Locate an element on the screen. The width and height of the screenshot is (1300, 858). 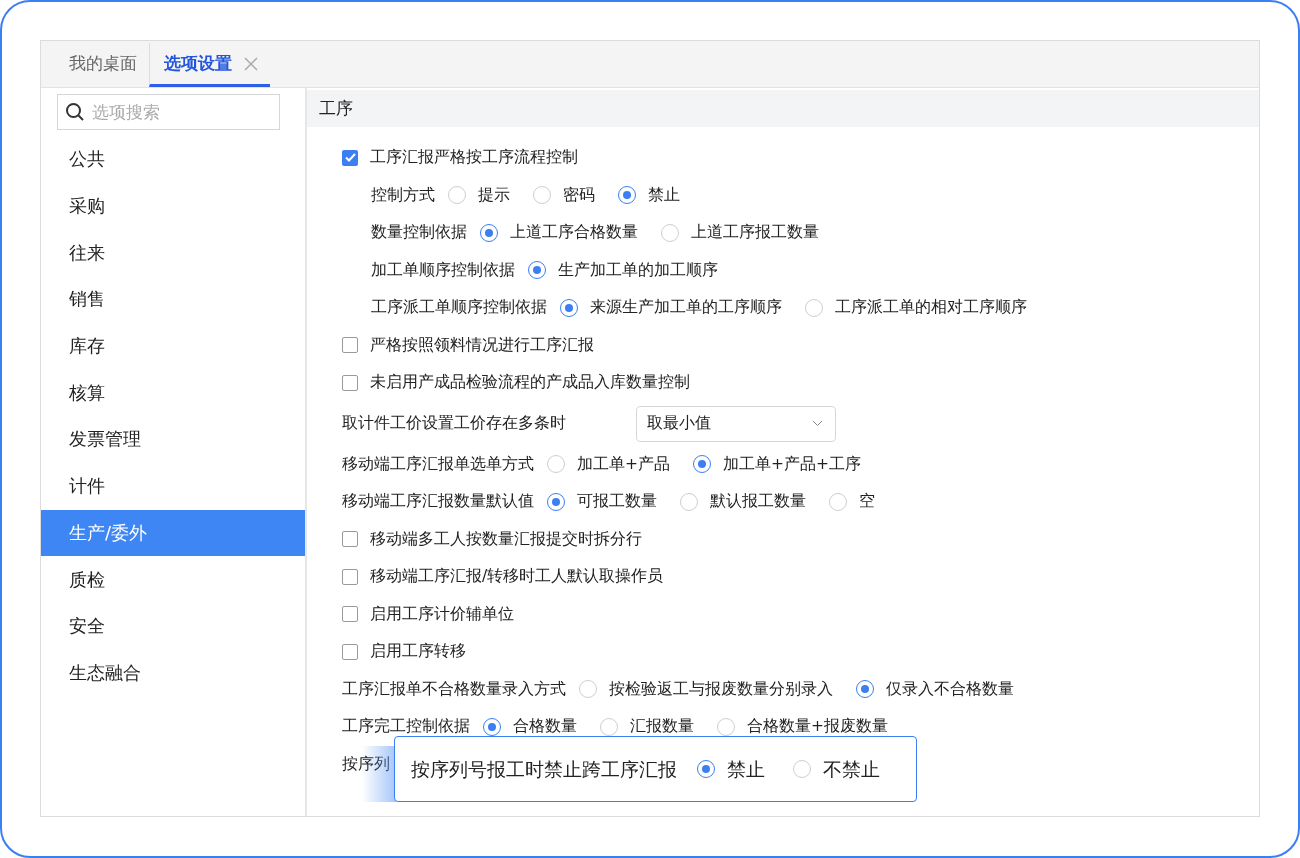
option-label: 默认报工数量 is located at coordinates (758, 502).